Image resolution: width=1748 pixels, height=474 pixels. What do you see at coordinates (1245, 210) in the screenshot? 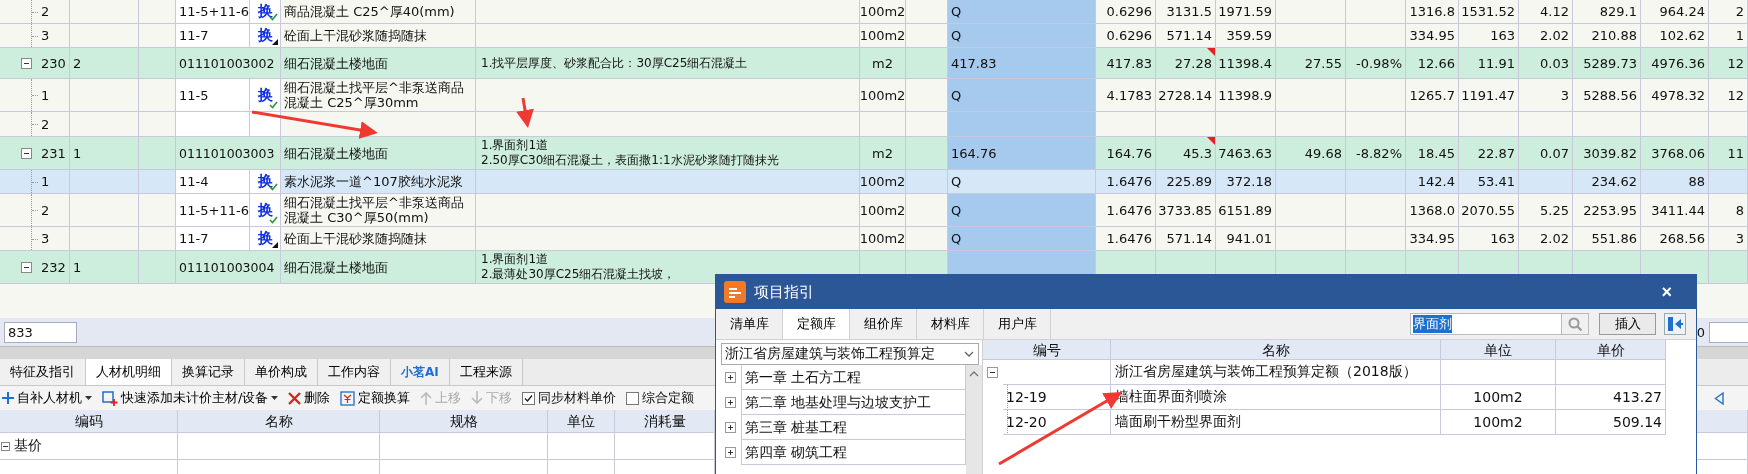
I see `table-cell: 6151.89` at bounding box center [1245, 210].